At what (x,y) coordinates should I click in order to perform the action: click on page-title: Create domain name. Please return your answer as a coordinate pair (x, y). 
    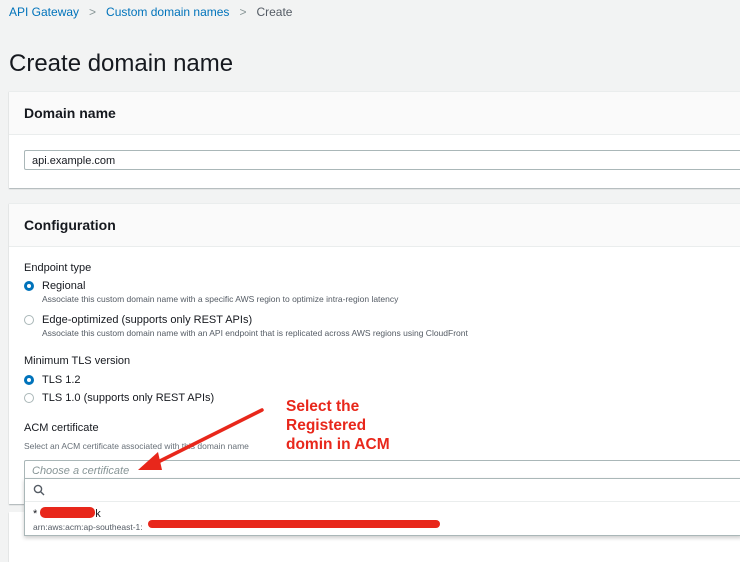
    Looking at the image, I should click on (121, 63).